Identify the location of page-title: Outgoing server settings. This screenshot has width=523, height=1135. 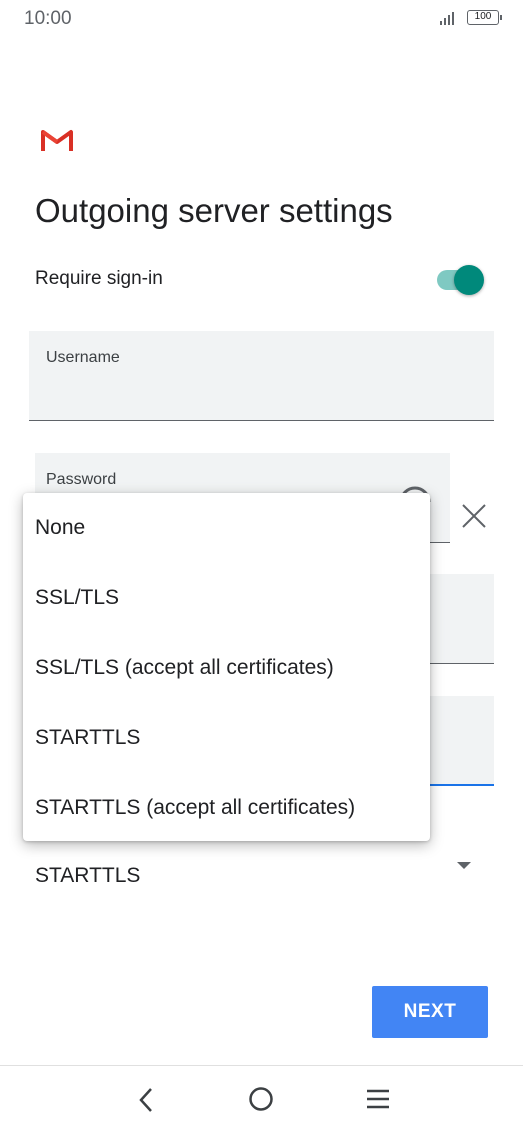
(214, 210).